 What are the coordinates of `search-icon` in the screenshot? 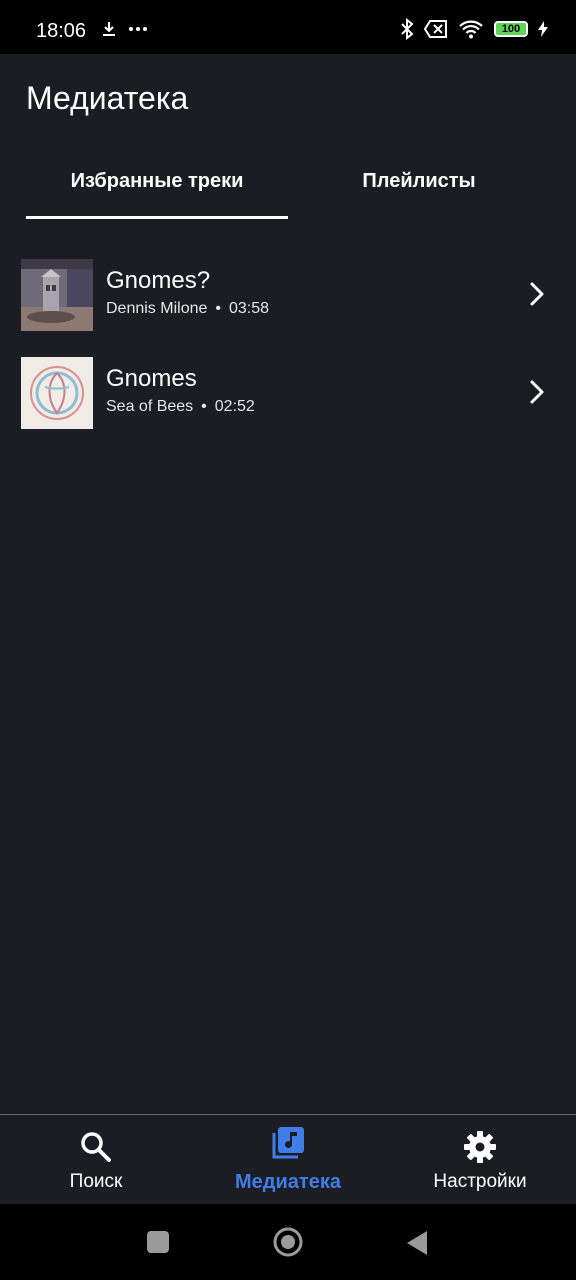 It's located at (96, 1147).